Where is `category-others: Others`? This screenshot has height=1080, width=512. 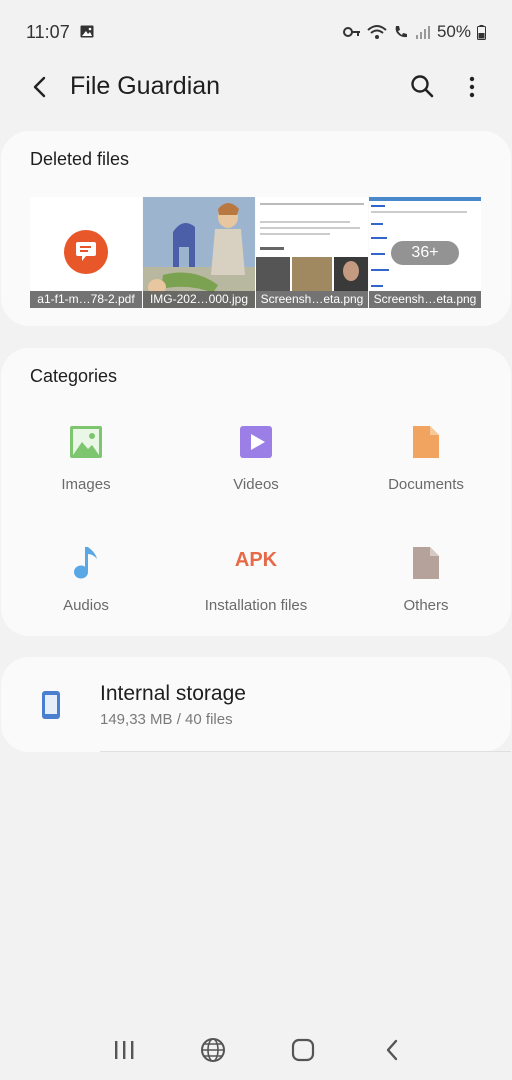
category-others: Others is located at coordinates (426, 584).